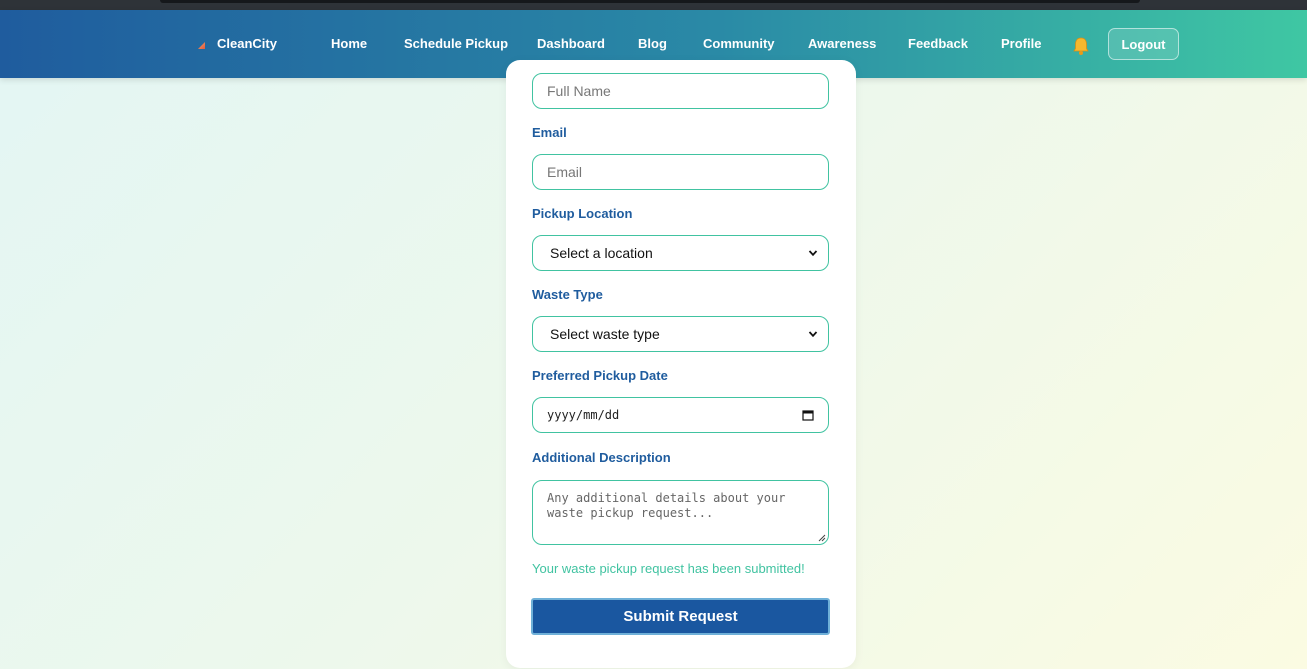 This screenshot has width=1307, height=669. What do you see at coordinates (842, 43) in the screenshot?
I see `nav-link-awareness: Awareness` at bounding box center [842, 43].